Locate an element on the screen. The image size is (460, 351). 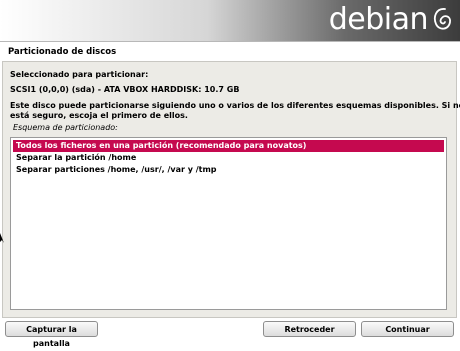
page-title: Particionado de discos is located at coordinates (62, 52).